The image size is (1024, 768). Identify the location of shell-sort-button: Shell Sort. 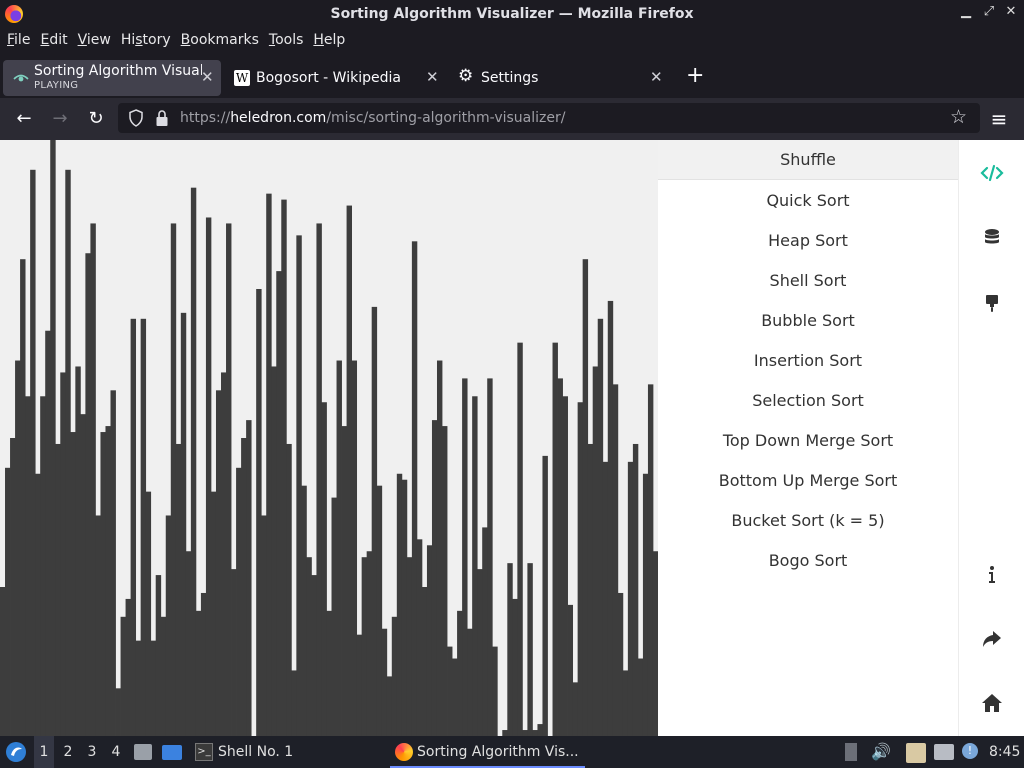
(808, 281).